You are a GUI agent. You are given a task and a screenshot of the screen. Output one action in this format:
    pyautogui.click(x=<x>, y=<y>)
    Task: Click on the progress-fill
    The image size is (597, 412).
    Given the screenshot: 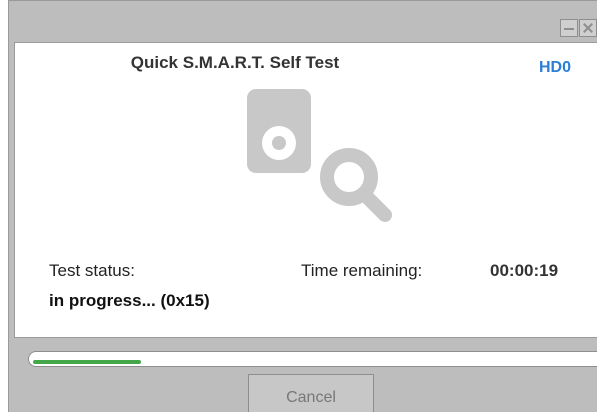 What is the action you would take?
    pyautogui.click(x=87, y=362)
    